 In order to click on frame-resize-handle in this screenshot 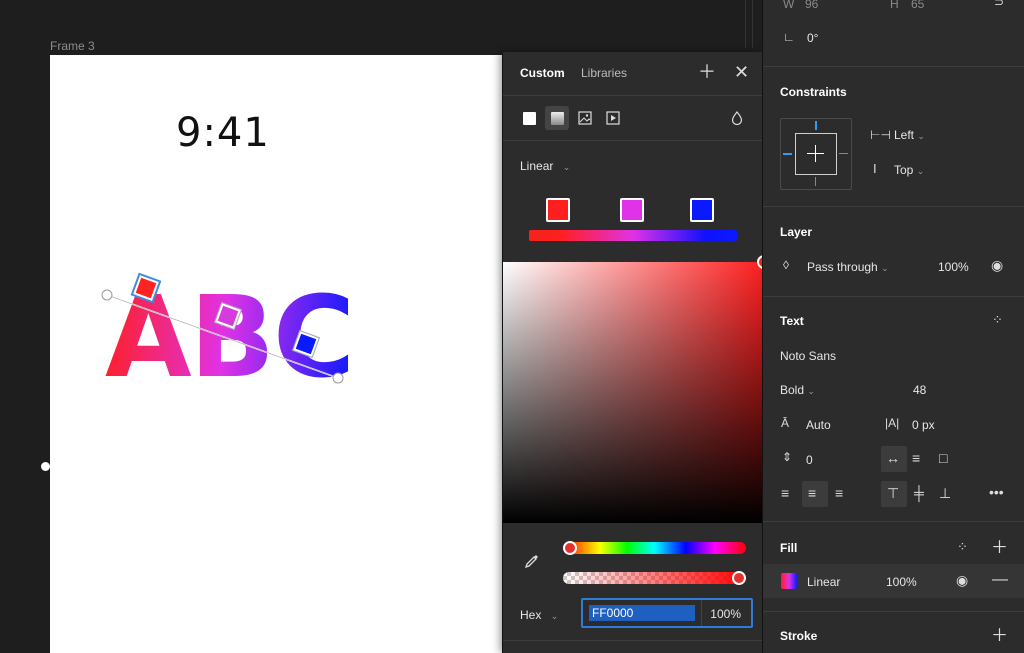, I will do `click(45, 466)`.